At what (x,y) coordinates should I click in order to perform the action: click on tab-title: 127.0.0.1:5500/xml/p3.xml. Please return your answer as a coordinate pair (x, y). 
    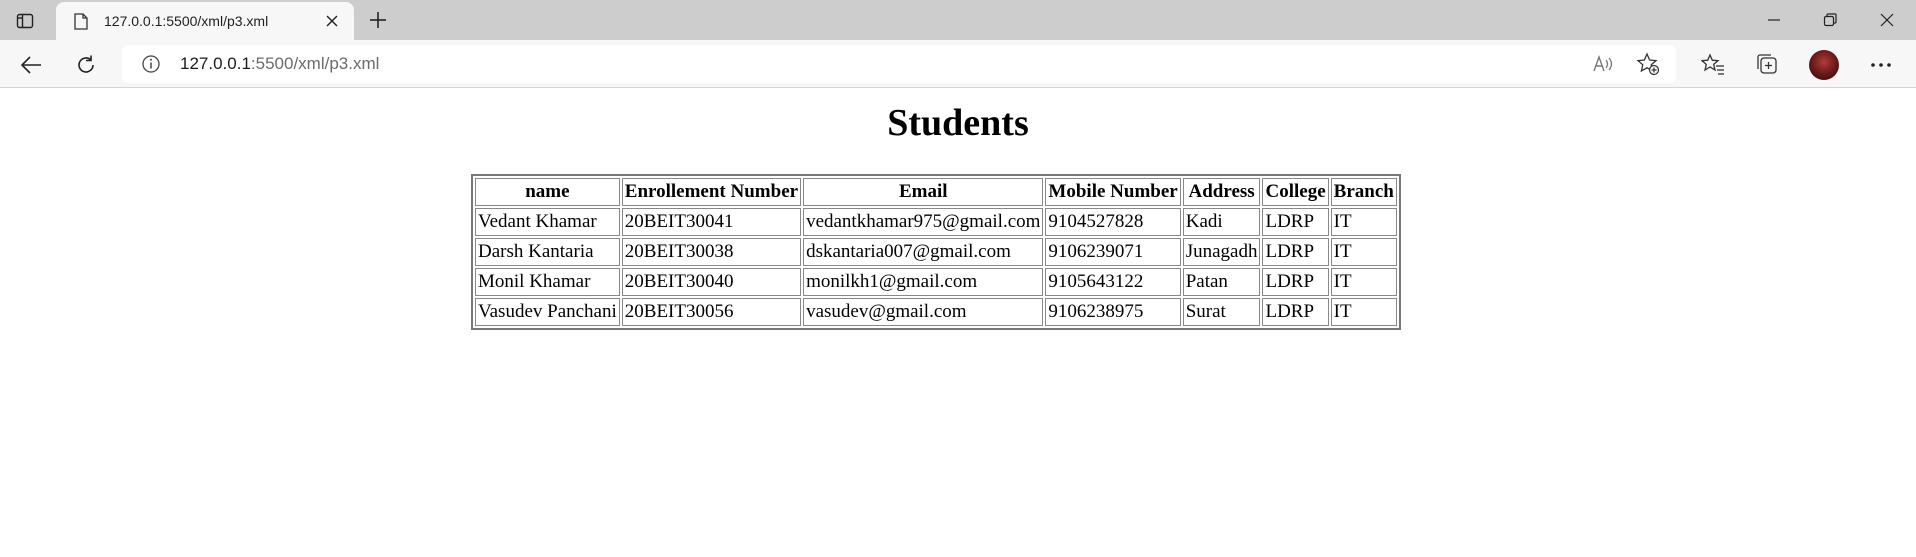
    Looking at the image, I should click on (186, 21).